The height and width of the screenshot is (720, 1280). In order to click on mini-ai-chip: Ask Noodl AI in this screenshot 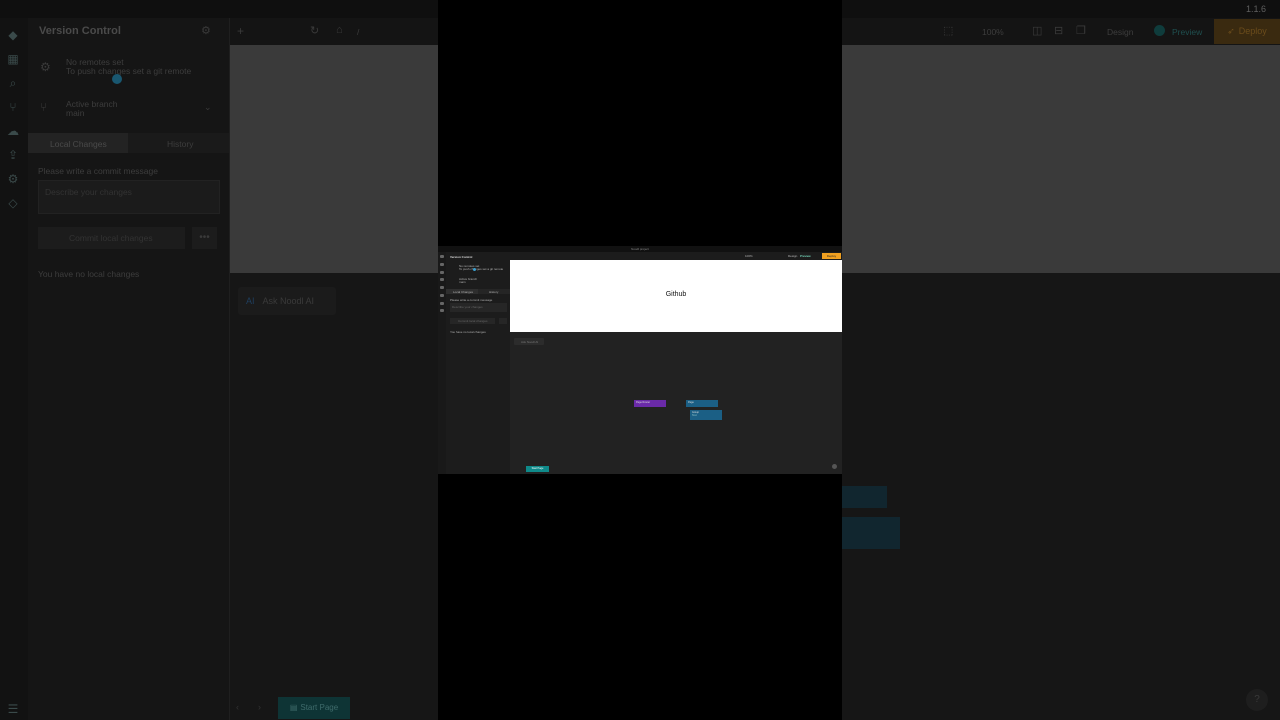, I will do `click(529, 341)`.